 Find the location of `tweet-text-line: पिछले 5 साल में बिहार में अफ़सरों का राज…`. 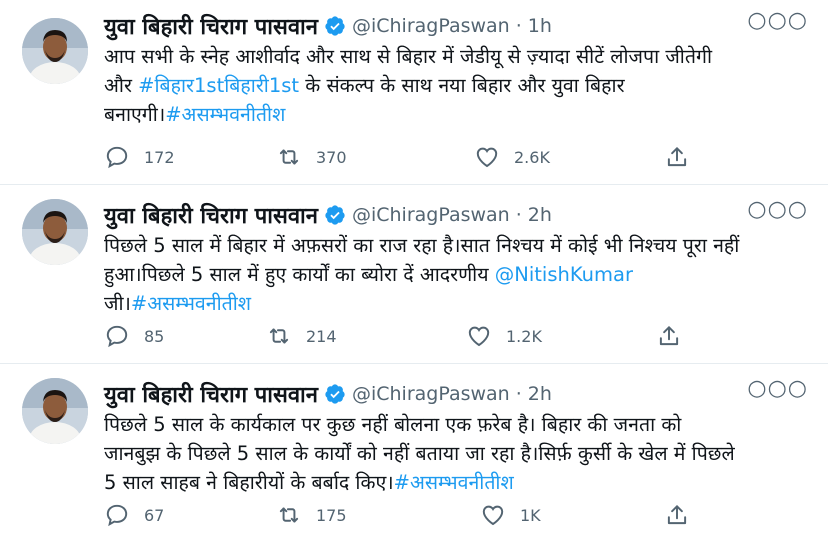

tweet-text-line: पिछले 5 साल में बिहार में अफ़सरों का राज… is located at coordinates (456, 245).